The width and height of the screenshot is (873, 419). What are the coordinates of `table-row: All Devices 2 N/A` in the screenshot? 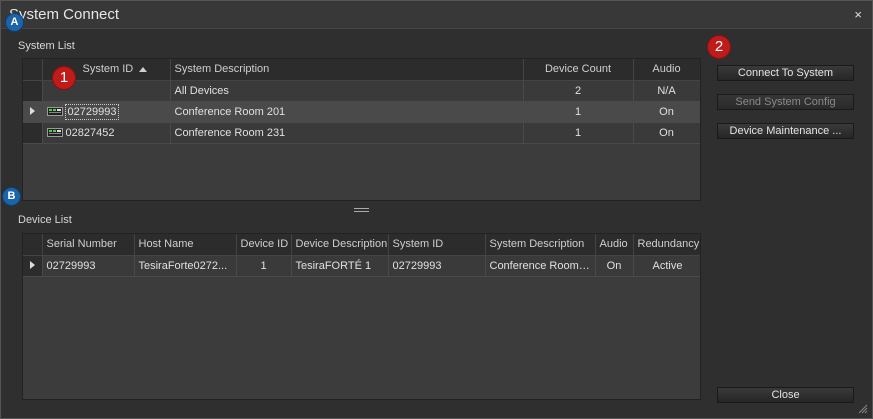 It's located at (361, 91).